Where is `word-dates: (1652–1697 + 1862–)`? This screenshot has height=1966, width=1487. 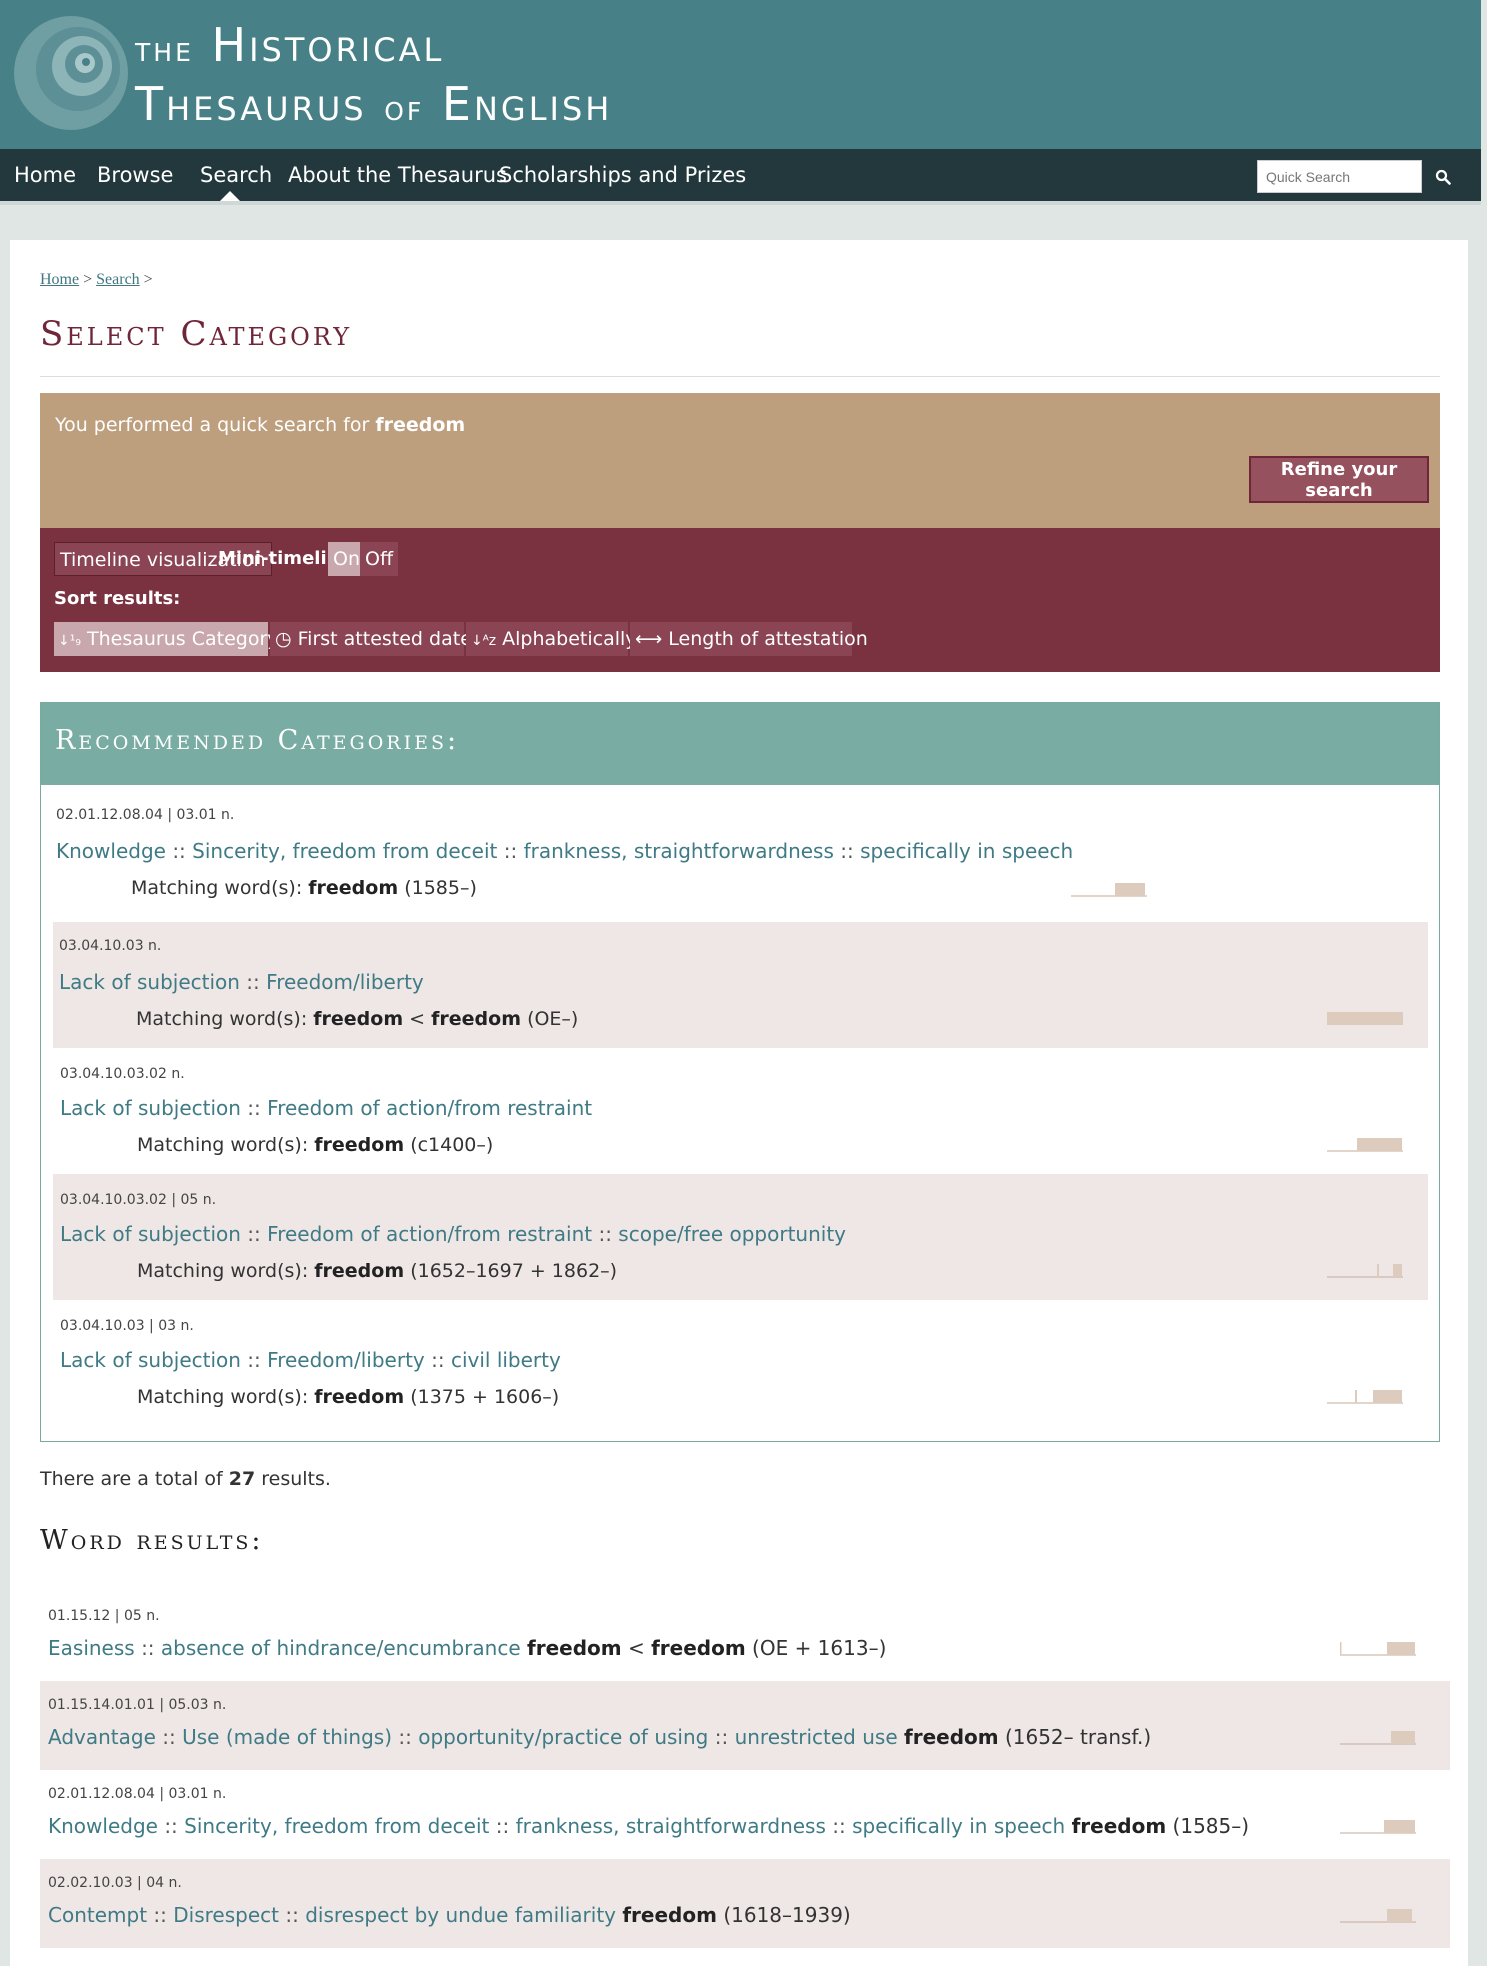
word-dates: (1652–1697 + 1862–) is located at coordinates (514, 1271).